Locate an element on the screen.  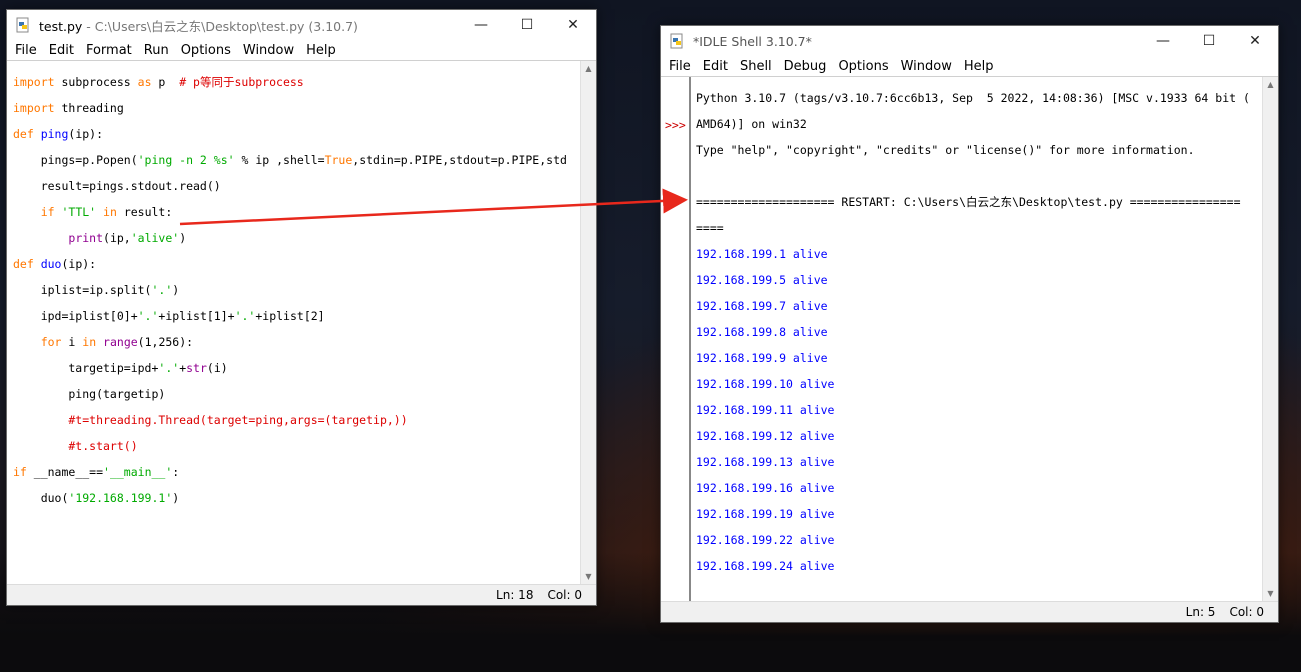
code-line: import threading is located at coordinates (68, 108).